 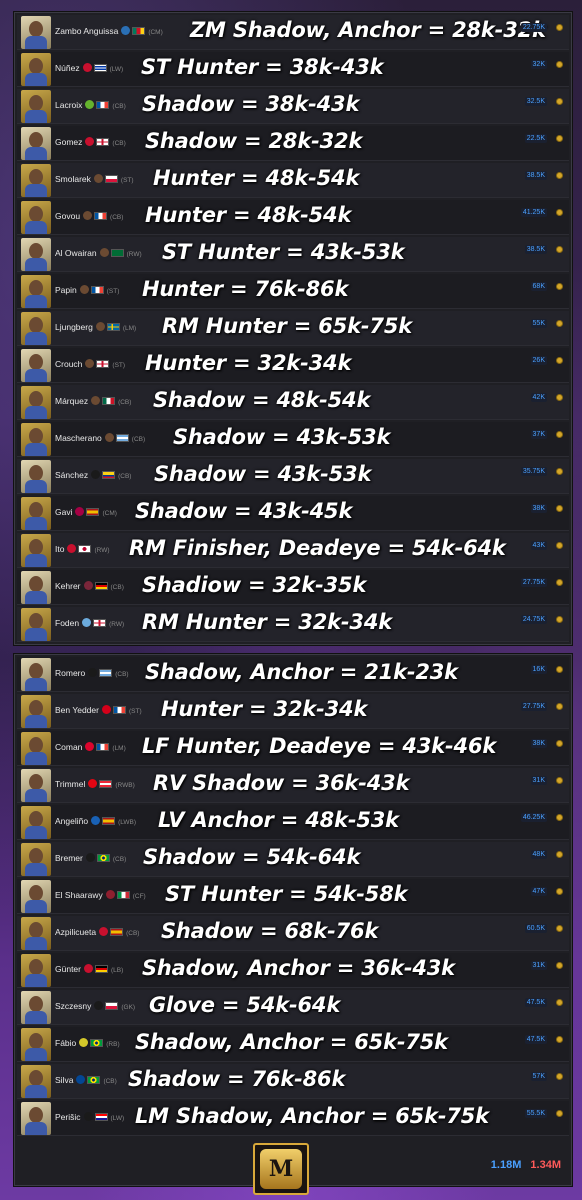 I want to click on player-row: Sánchez (CB) Shadow = 43k-53k 35.75K, so click(x=293, y=476).